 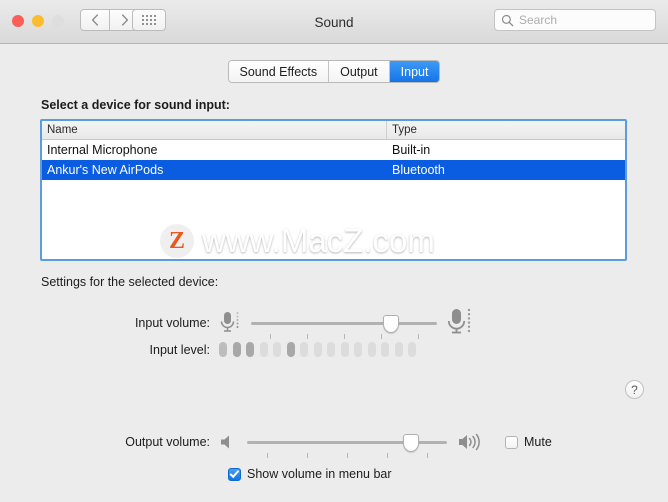 I want to click on input-volume-row: Input volume:, so click(x=334, y=323).